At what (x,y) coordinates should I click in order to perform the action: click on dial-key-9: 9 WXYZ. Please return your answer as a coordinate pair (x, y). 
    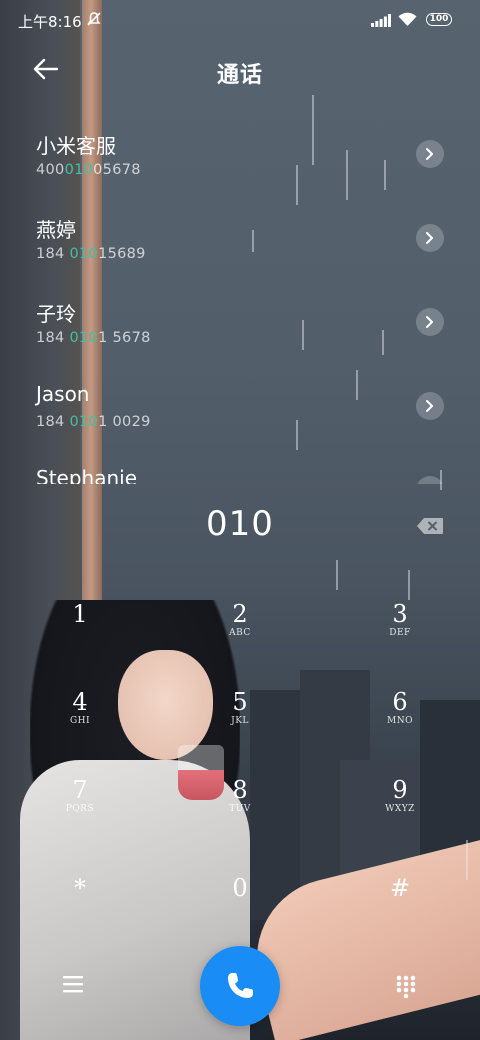
    Looking at the image, I should click on (400, 816).